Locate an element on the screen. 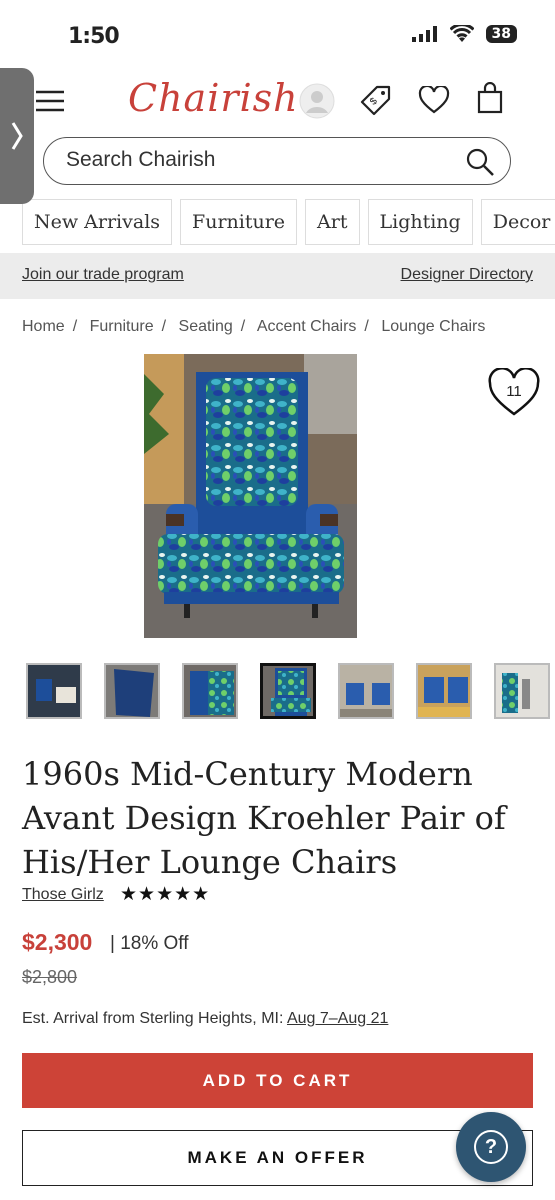 Image resolution: width=555 pixels, height=1200 pixels. signal-icon is located at coordinates (424, 34).